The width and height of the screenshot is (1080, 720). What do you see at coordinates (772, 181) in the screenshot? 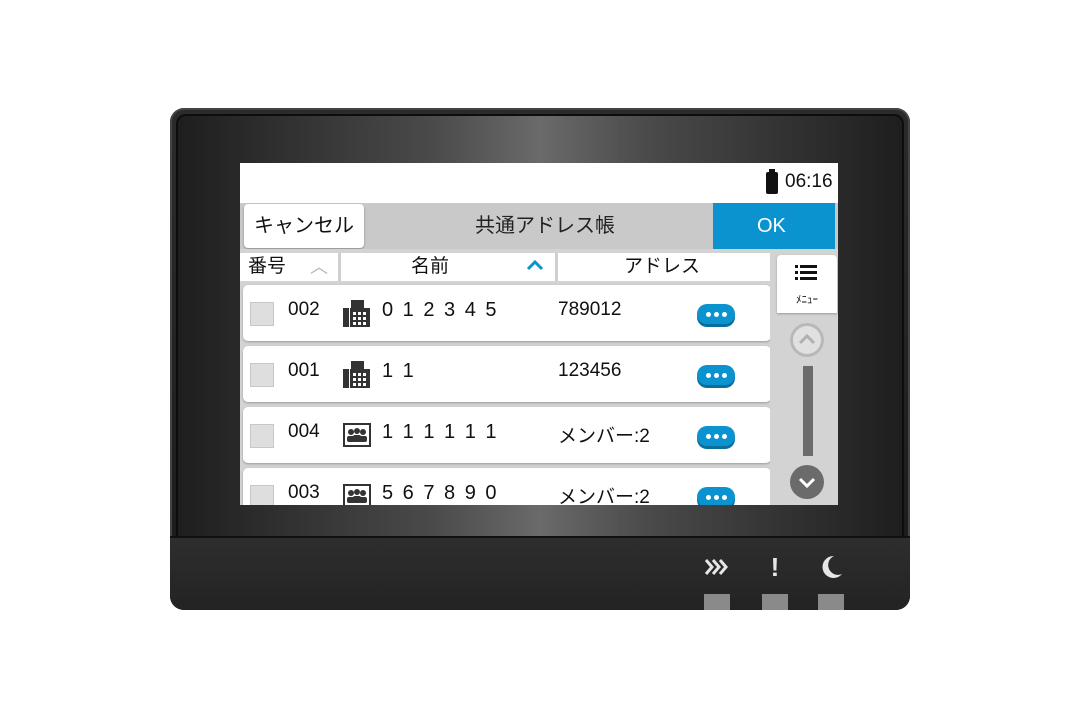
I see `battery-icon` at bounding box center [772, 181].